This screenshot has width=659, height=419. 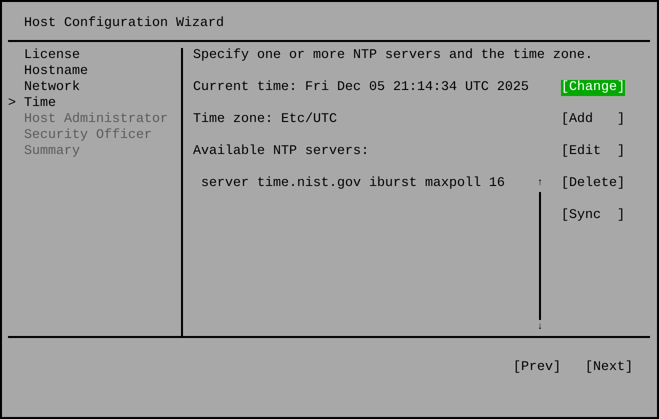 What do you see at coordinates (265, 120) in the screenshot?
I see `time-zone-text: Time zone: Etc/UTC` at bounding box center [265, 120].